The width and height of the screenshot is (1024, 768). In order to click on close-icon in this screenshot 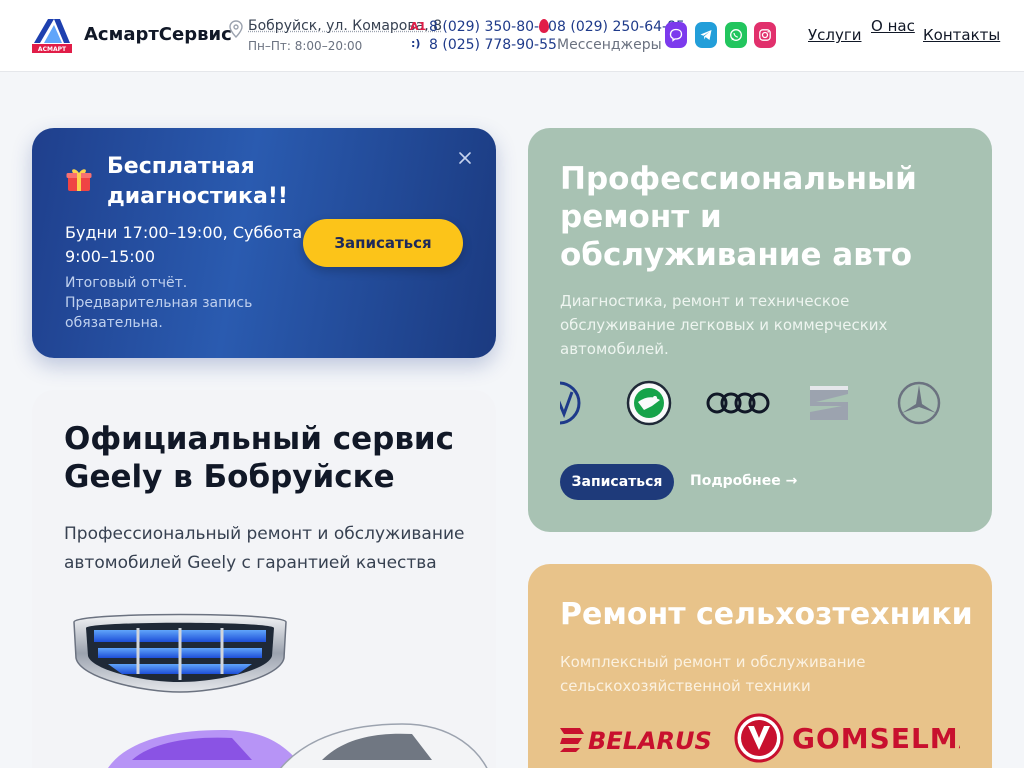, I will do `click(465, 158)`.